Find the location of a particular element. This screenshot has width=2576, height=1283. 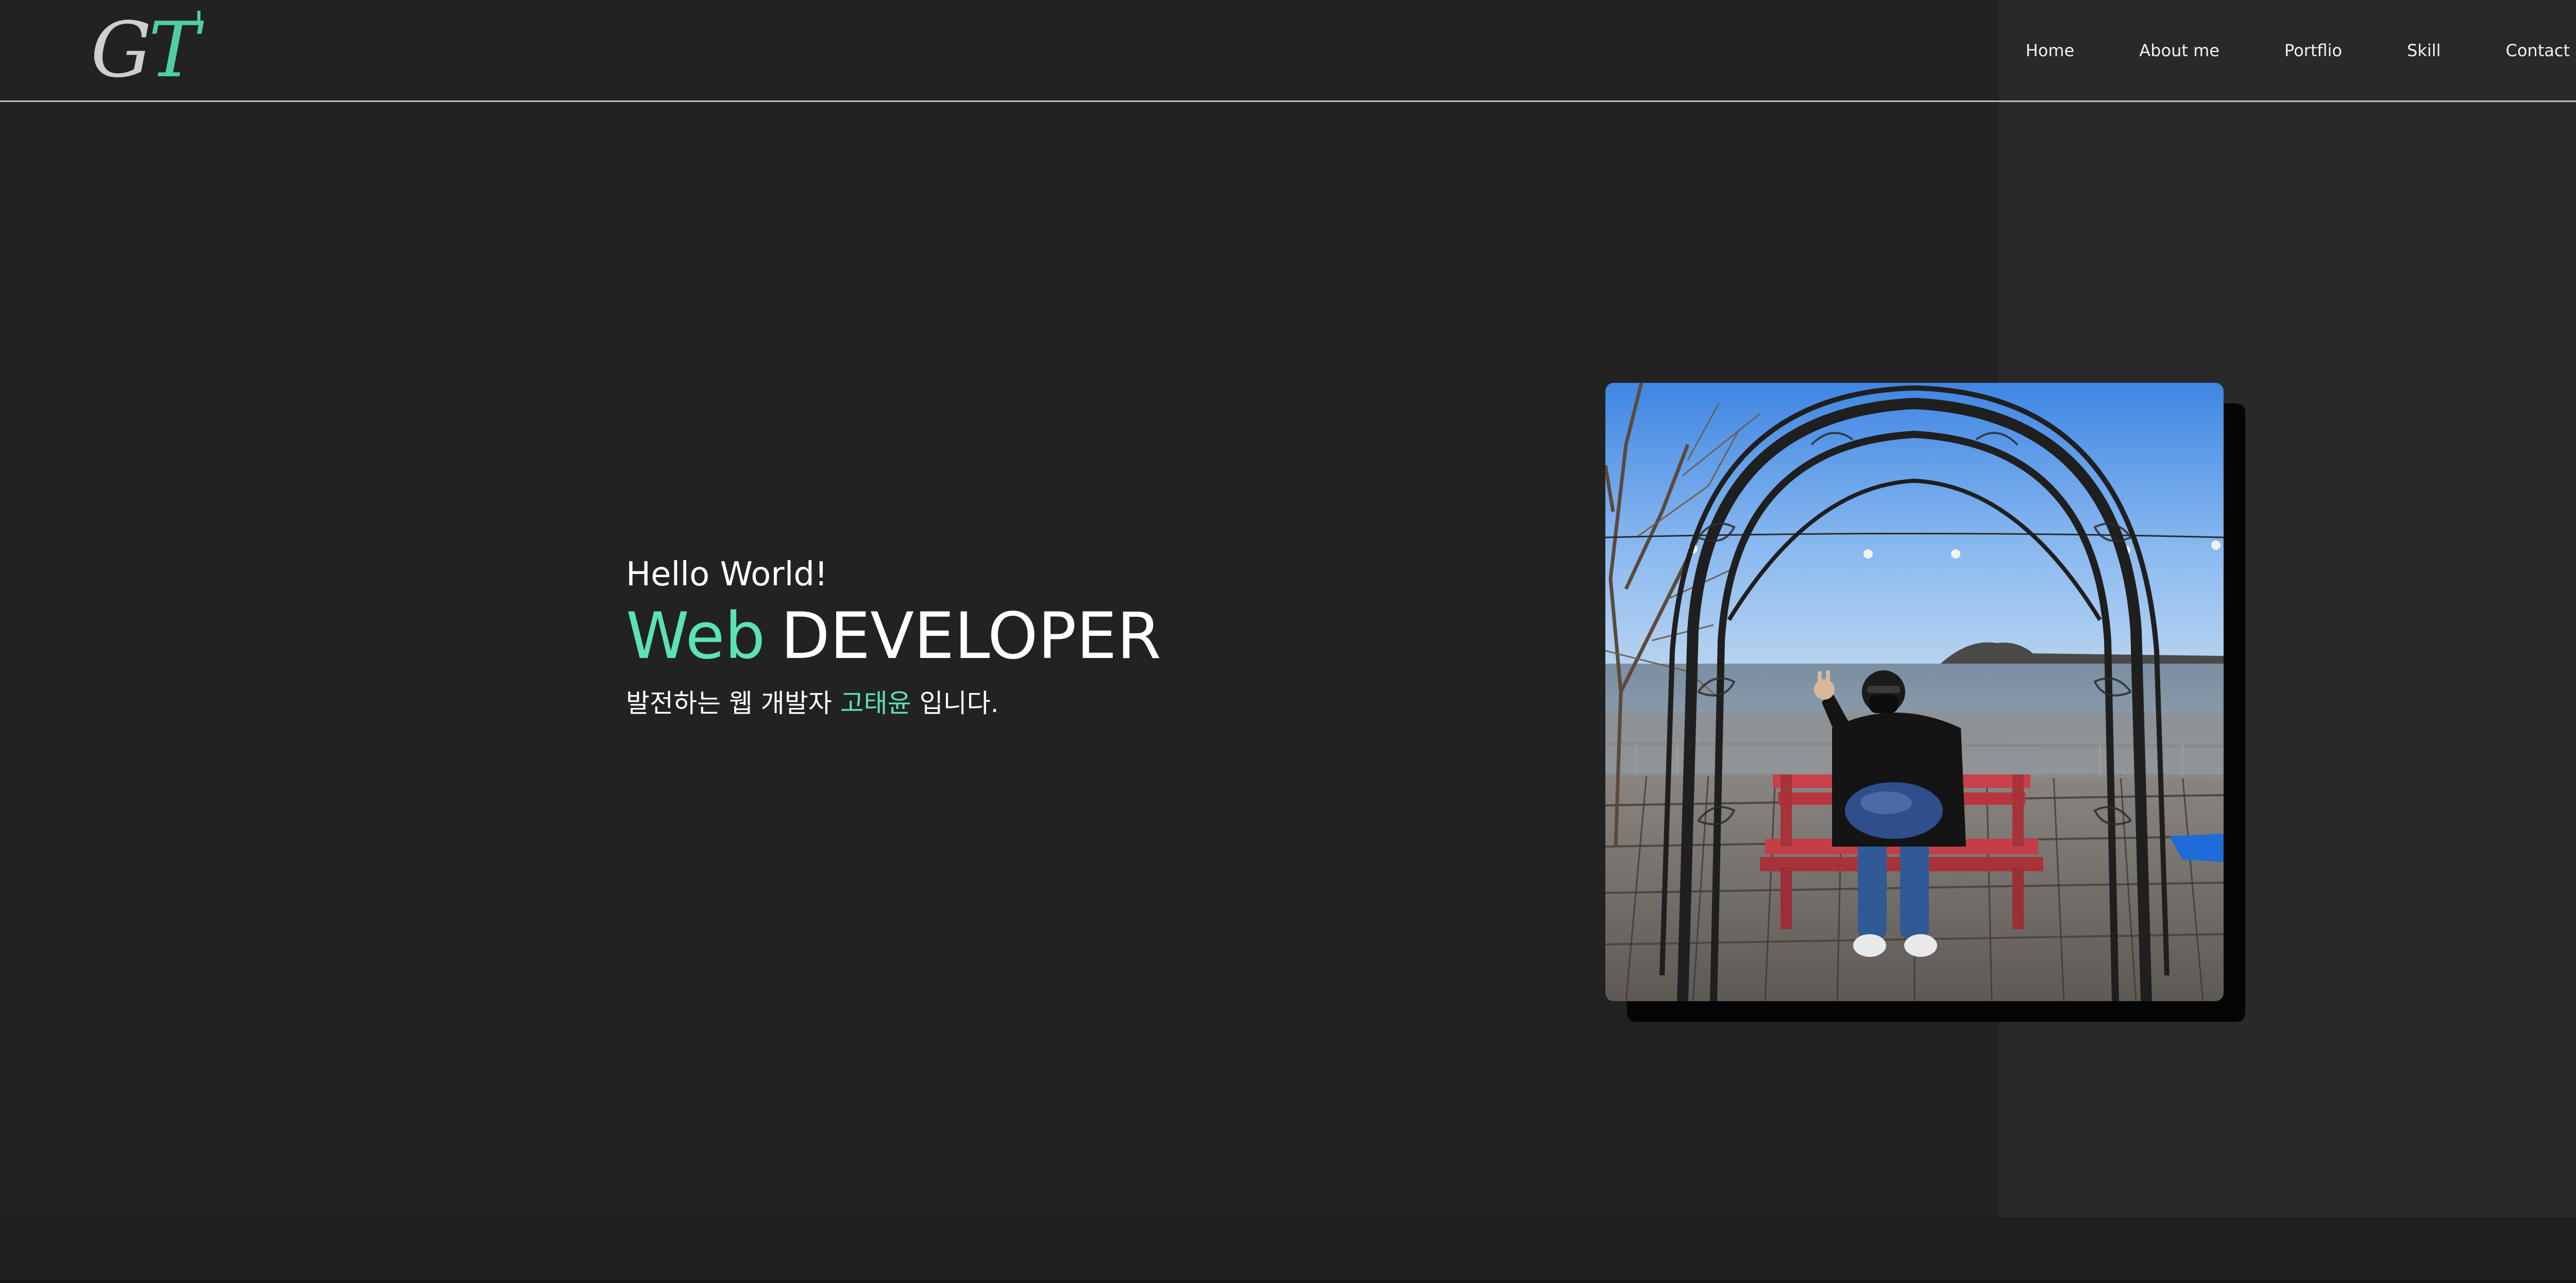

logo-letter-g: G is located at coordinates (121, 50).